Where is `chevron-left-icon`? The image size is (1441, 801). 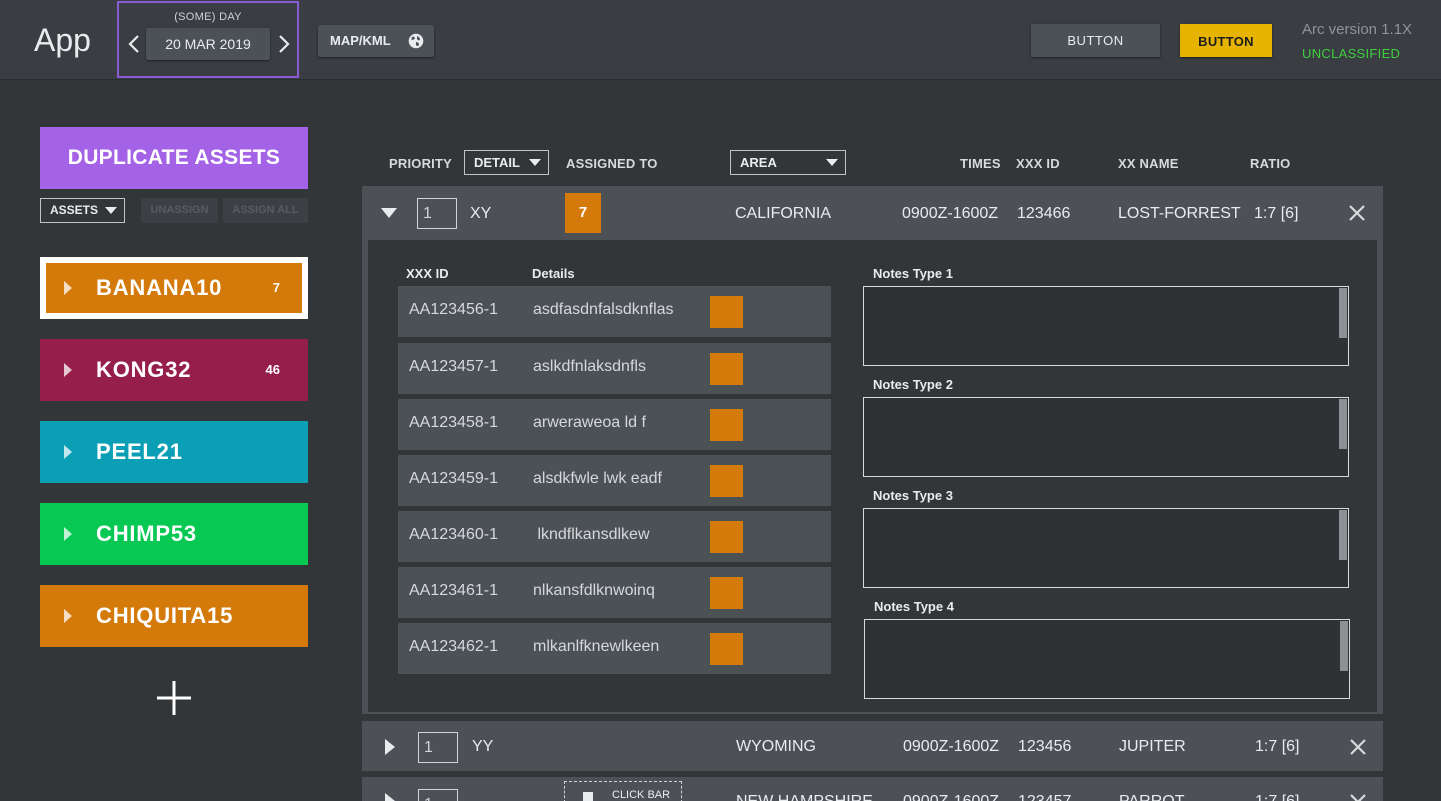
chevron-left-icon is located at coordinates (134, 44).